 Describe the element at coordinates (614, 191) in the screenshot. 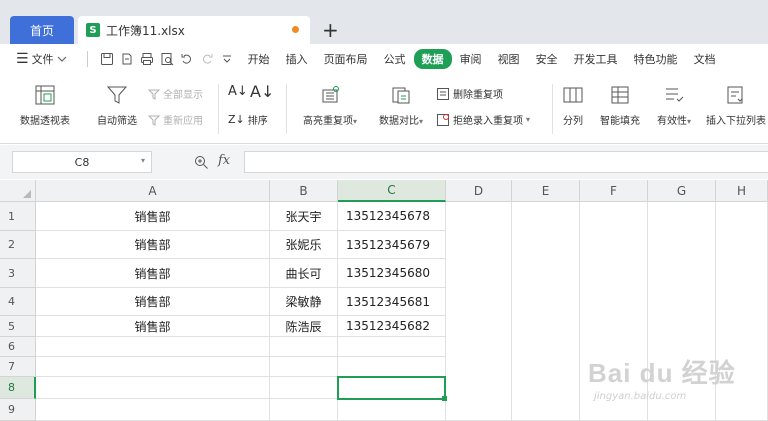

I see `column-header-f: F` at that location.